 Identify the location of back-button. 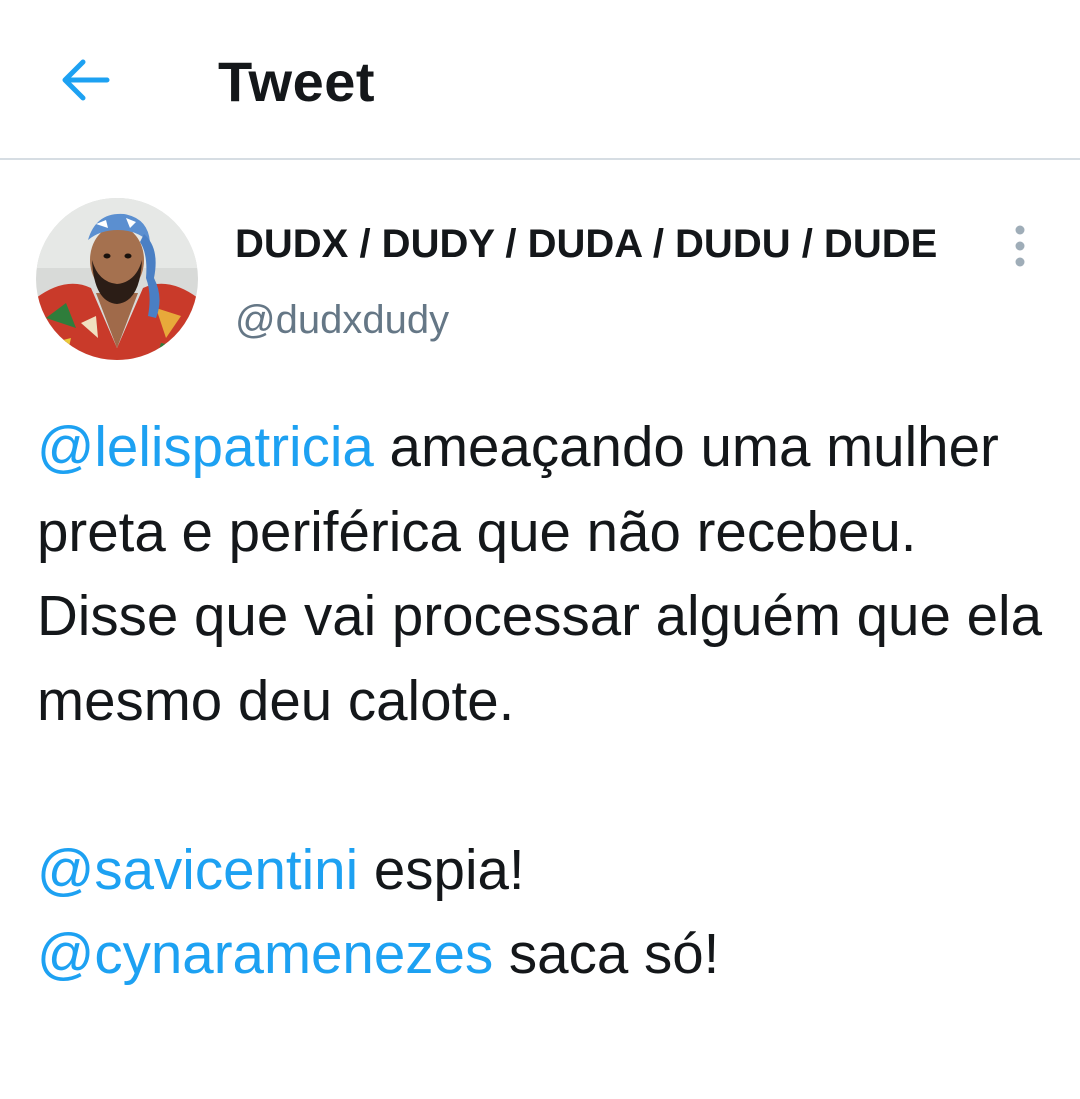
(85, 80).